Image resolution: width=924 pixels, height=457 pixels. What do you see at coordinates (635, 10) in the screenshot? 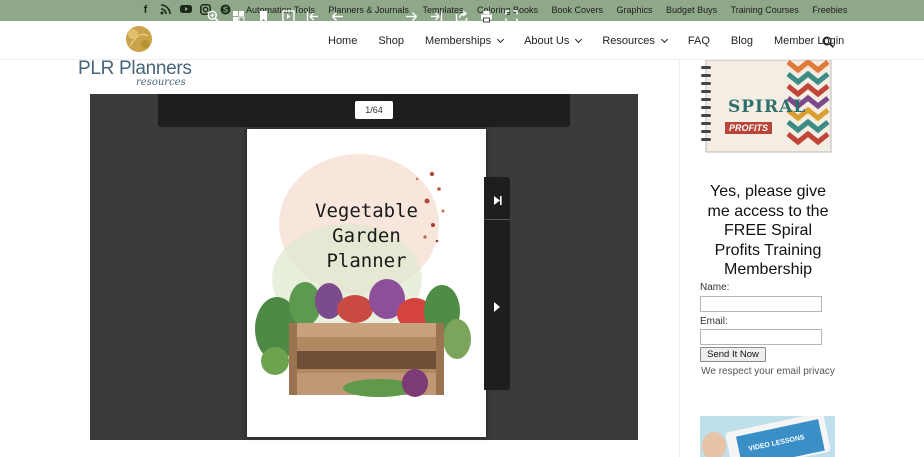
I see `top-link: Graphics` at bounding box center [635, 10].